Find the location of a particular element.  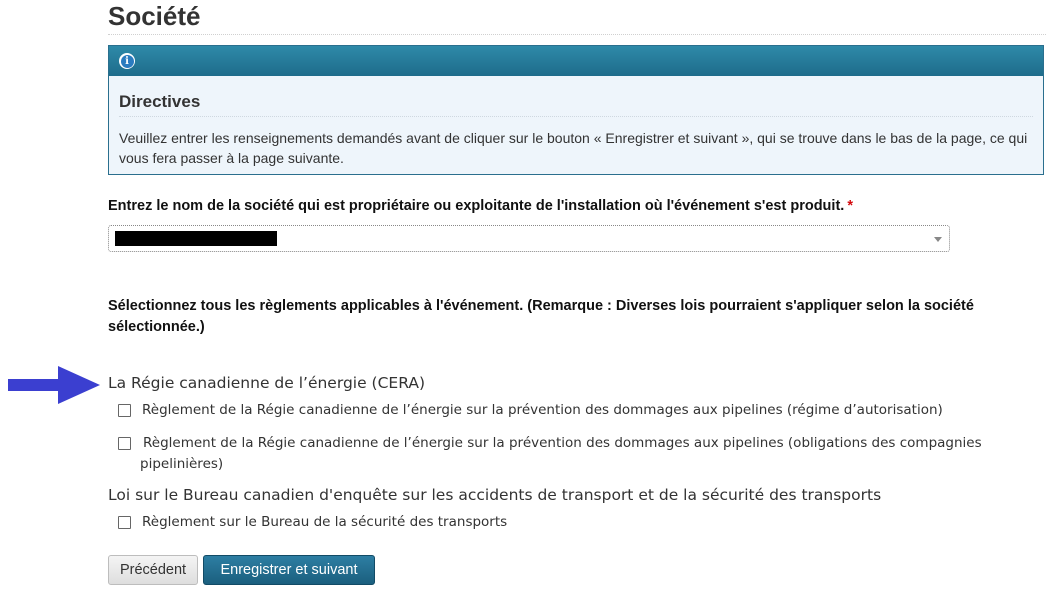

company-select is located at coordinates (529, 238).